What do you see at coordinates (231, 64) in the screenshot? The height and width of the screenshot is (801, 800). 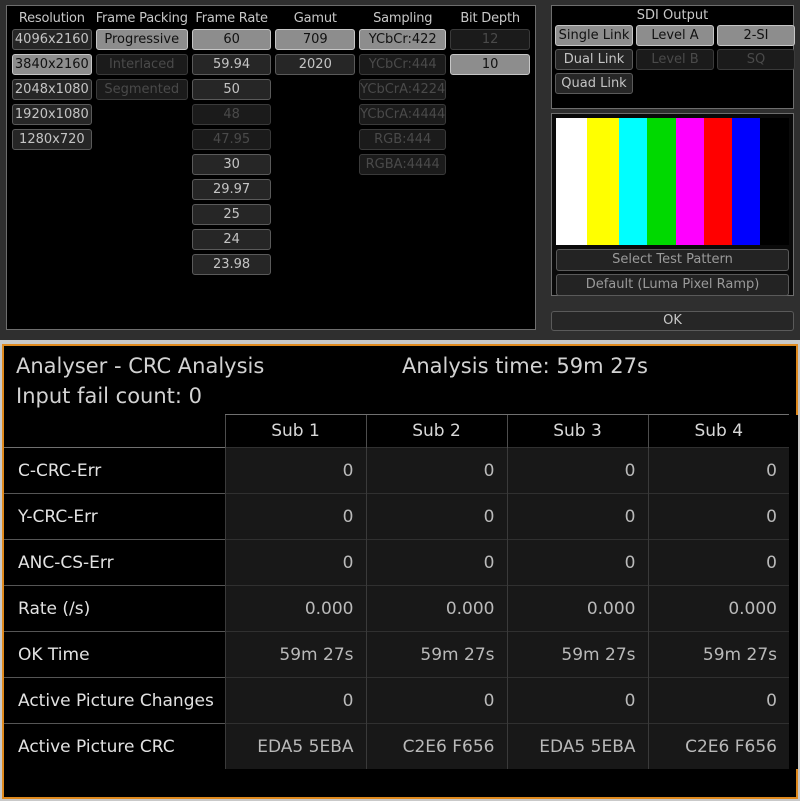 I see `option-59-94: 59.94` at bounding box center [231, 64].